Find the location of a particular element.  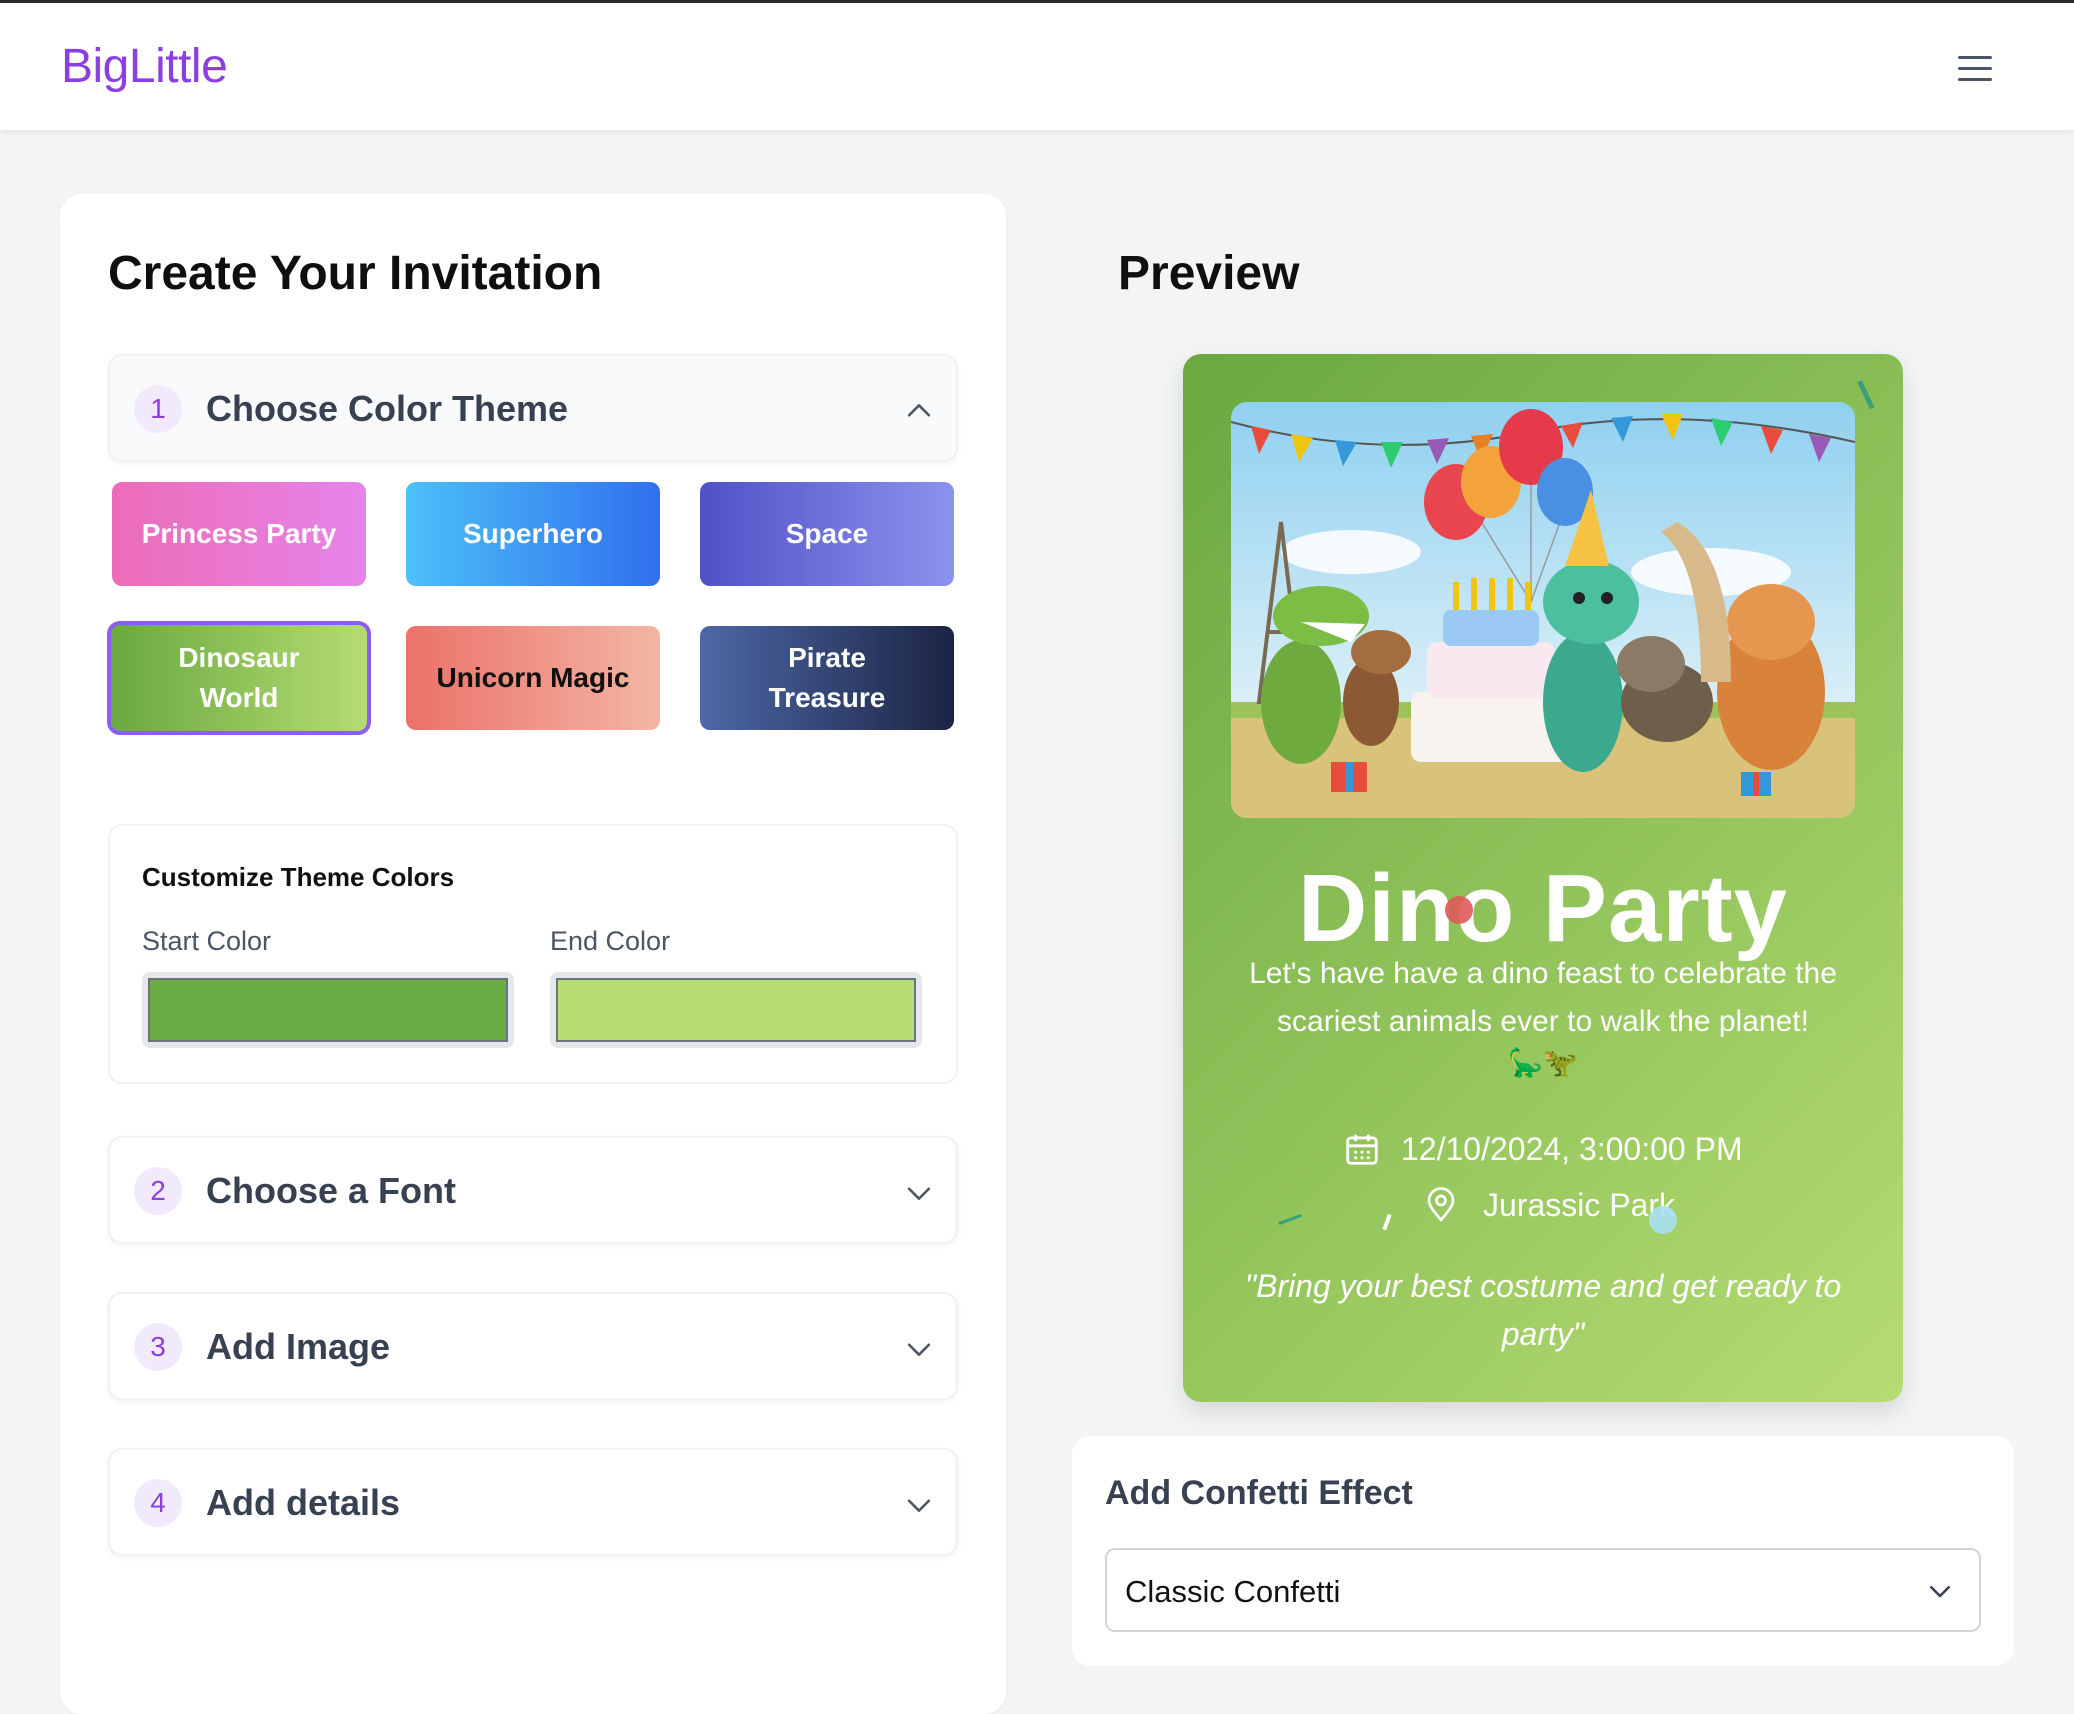

theme-label: Pirate Treasure is located at coordinates (827, 677).